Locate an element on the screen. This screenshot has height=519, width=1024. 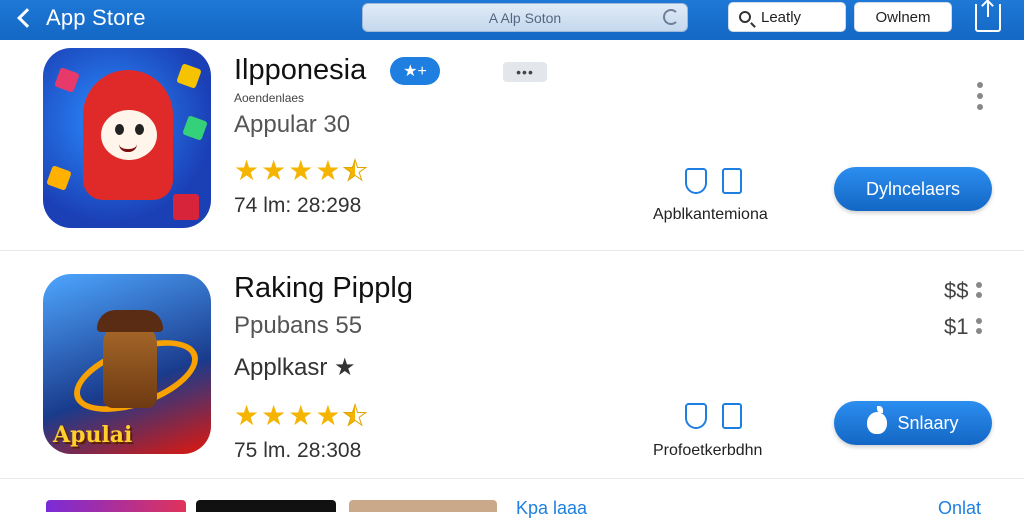
search-icon is located at coordinates (745, 17).